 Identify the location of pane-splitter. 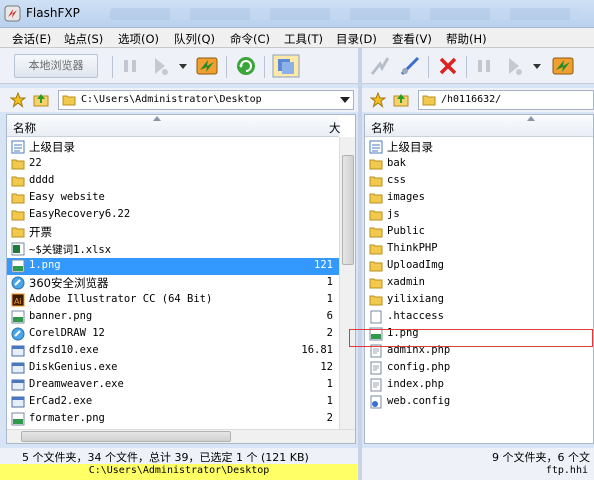
(360, 264).